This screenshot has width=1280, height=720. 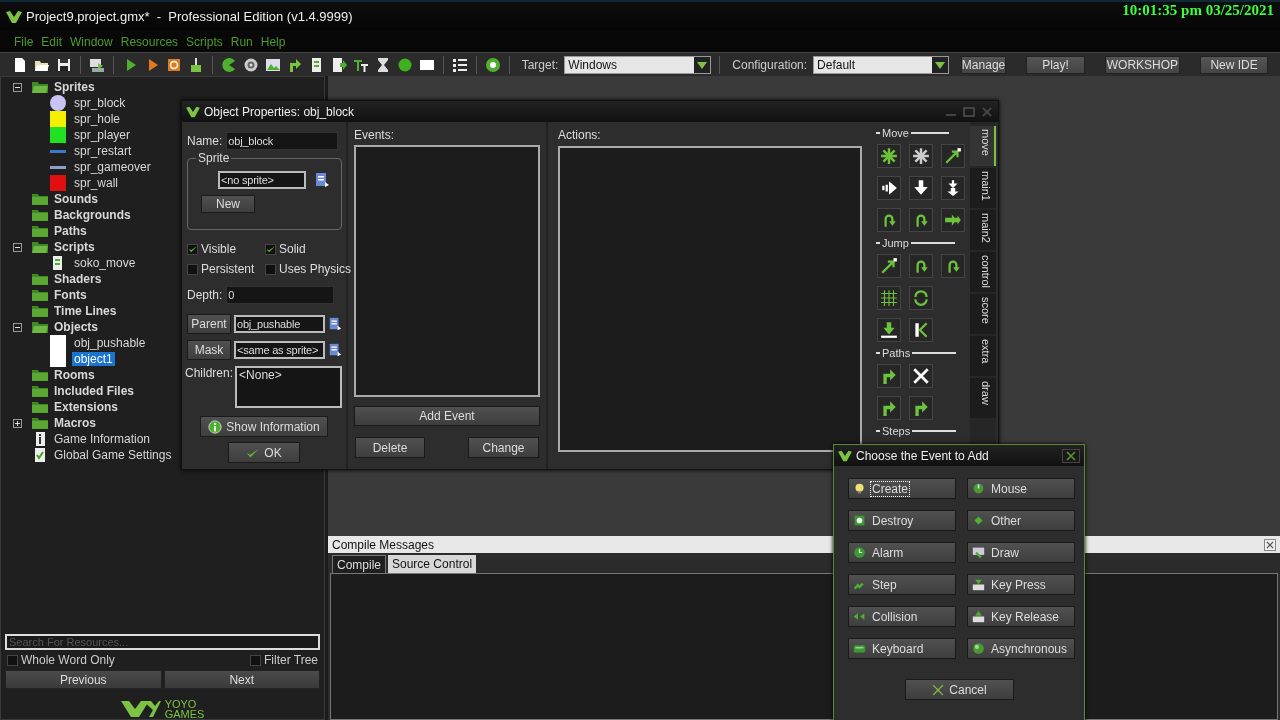 What do you see at coordinates (105, 263) in the screenshot?
I see `resource-item: soko_move` at bounding box center [105, 263].